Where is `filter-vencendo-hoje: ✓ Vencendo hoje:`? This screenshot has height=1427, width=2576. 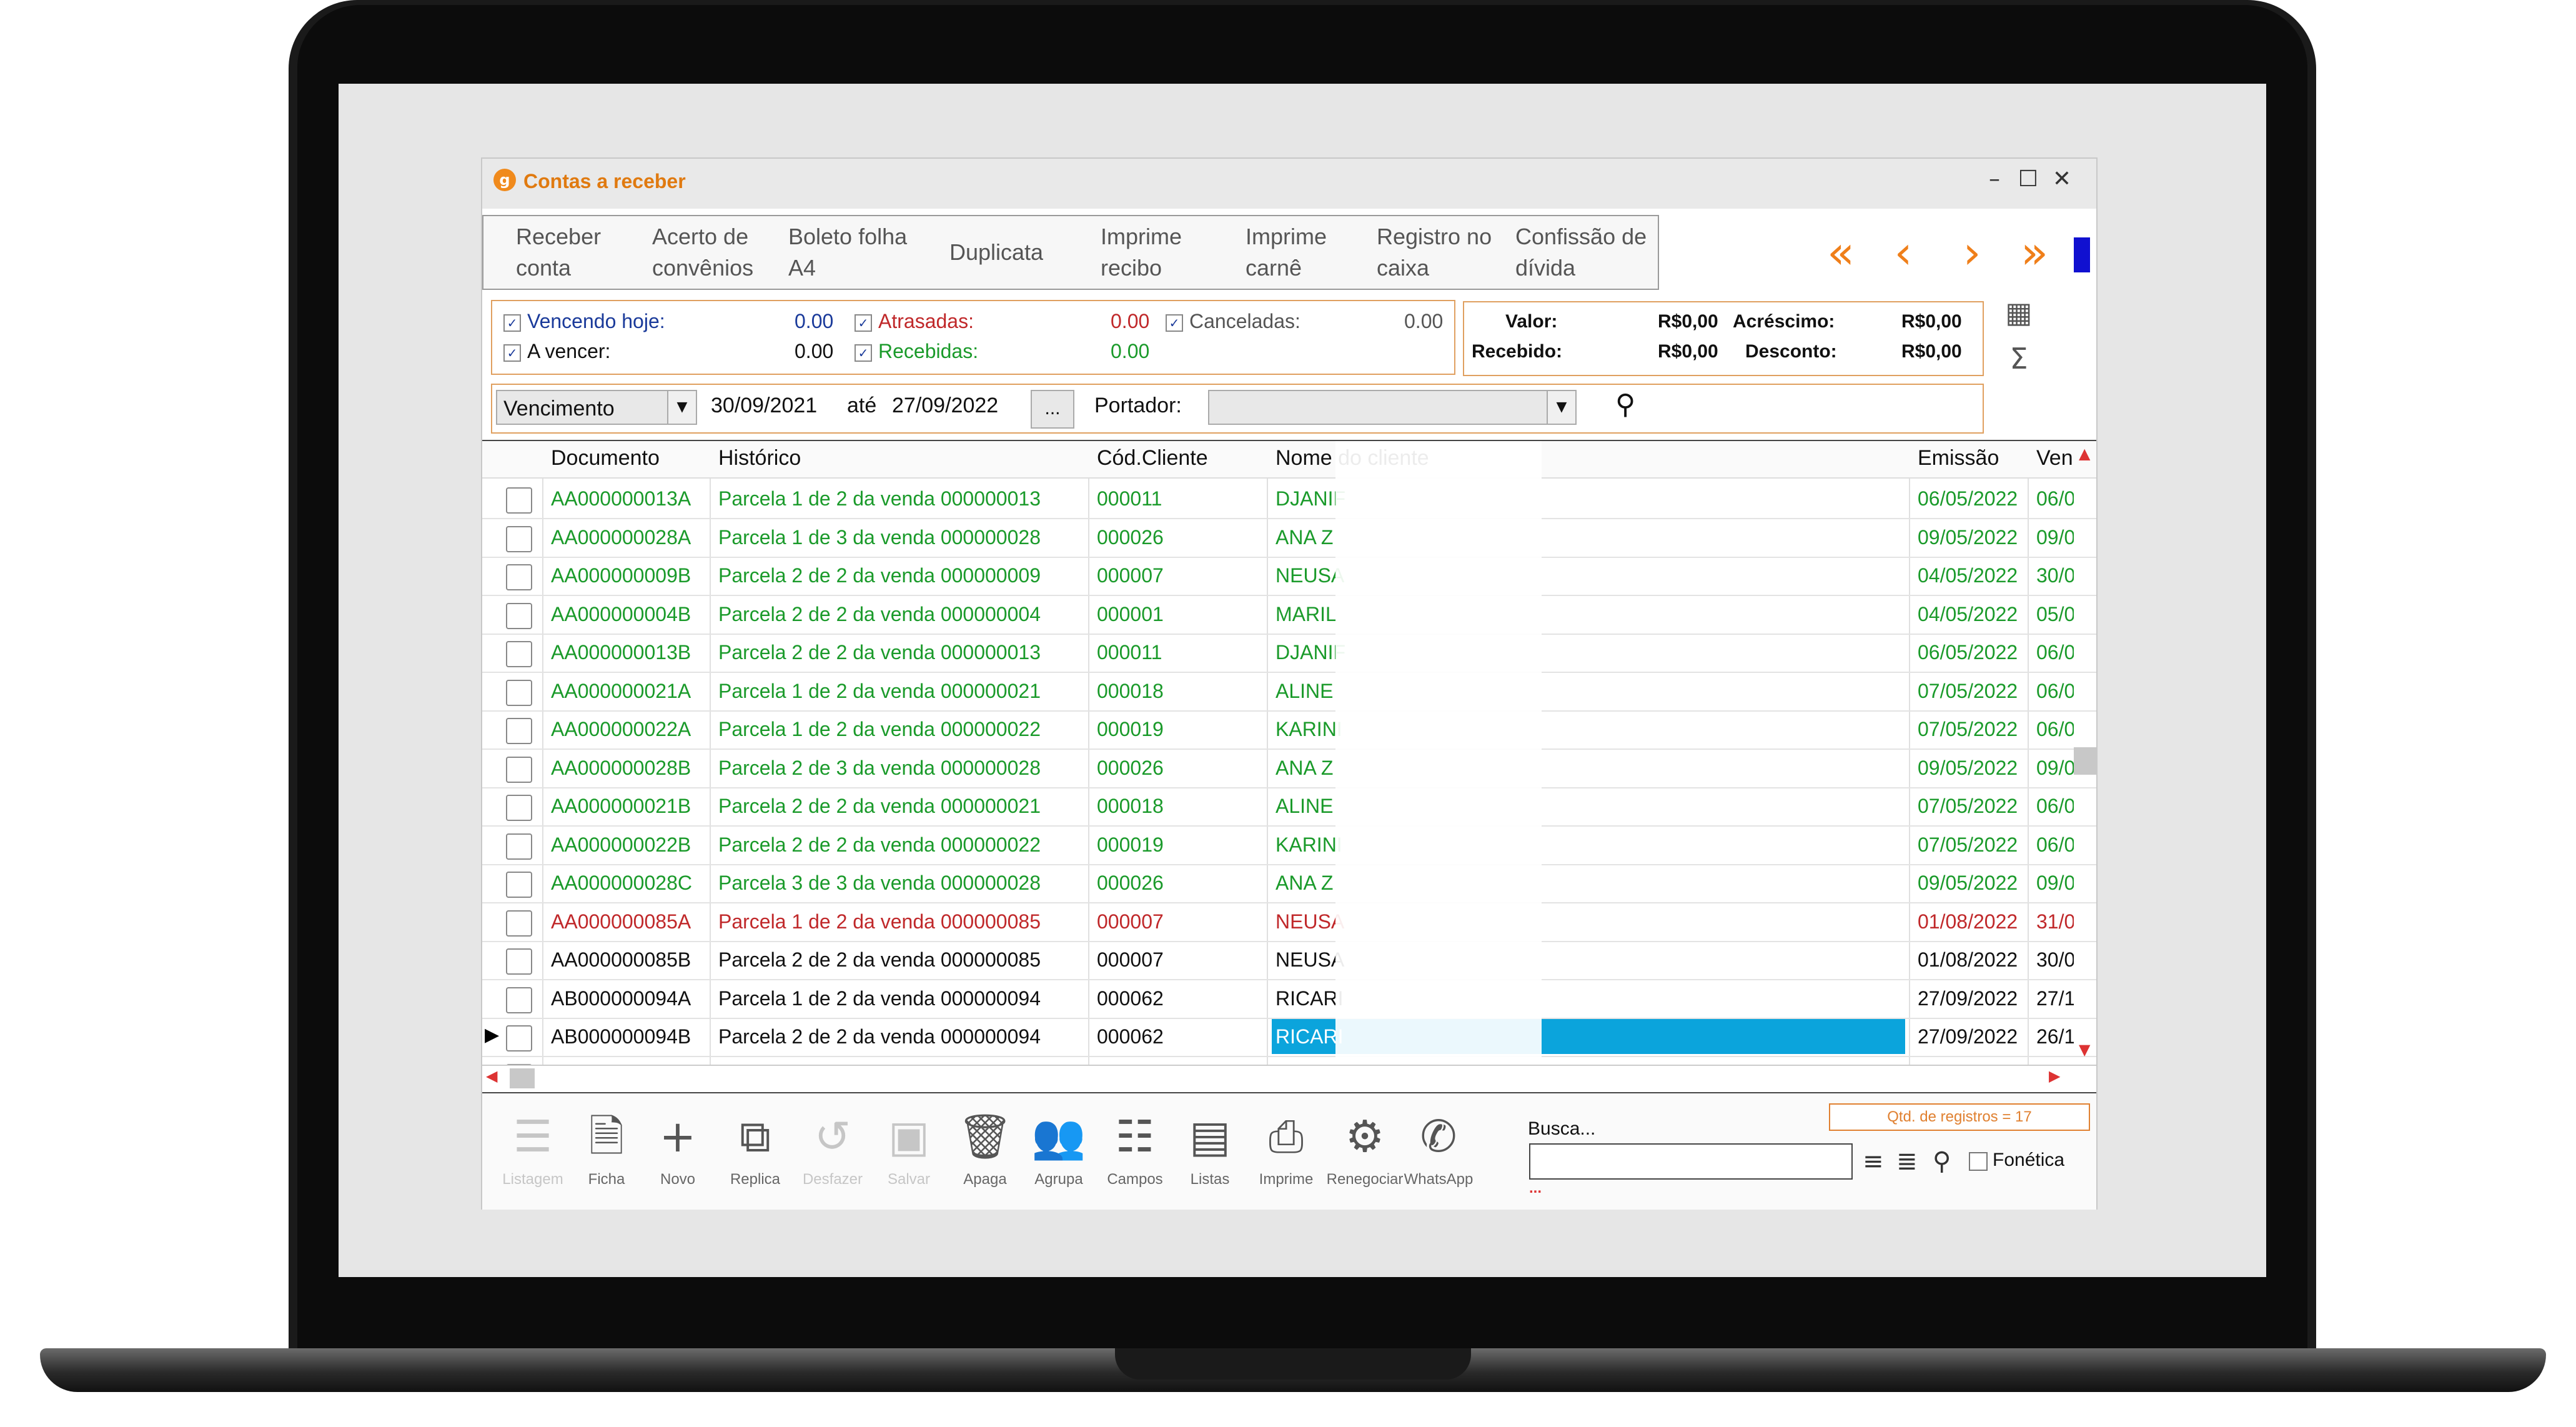 filter-vencendo-hoje: ✓ Vencendo hoje: is located at coordinates (584, 321).